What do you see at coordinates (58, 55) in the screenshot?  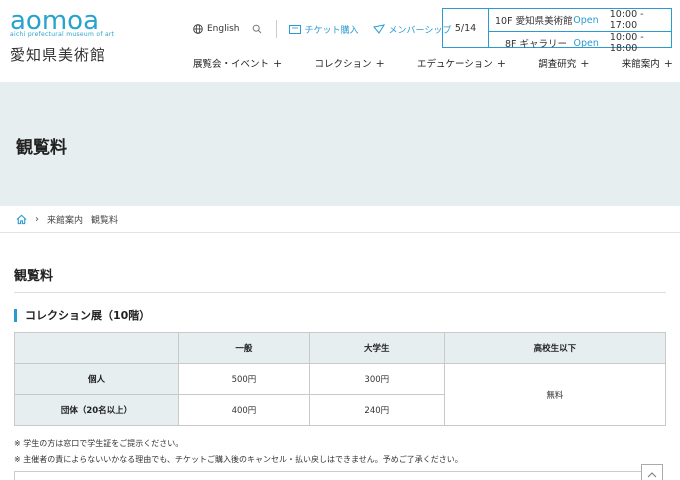 I see `logo-japanese-name: 愛知県美術館` at bounding box center [58, 55].